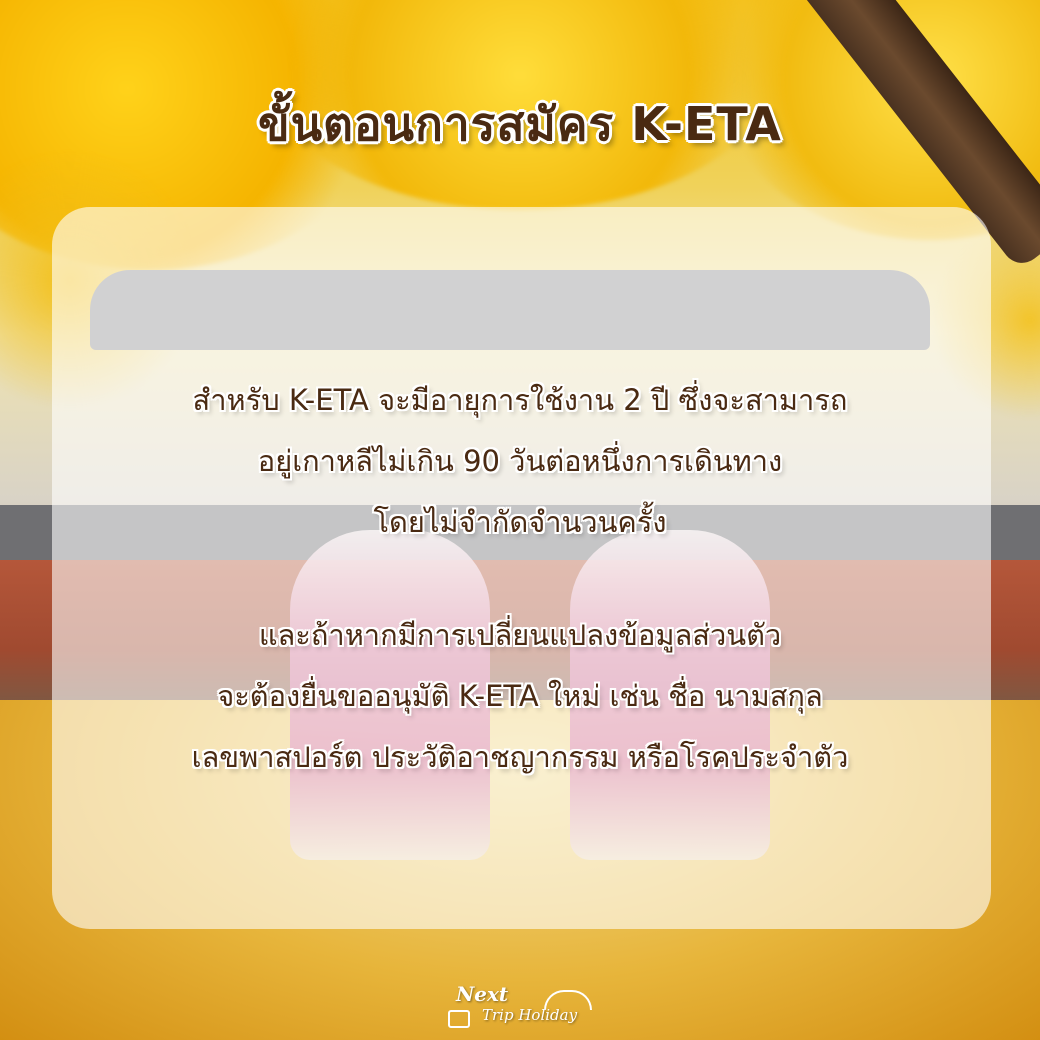  Describe the element at coordinates (520, 522) in the screenshot. I see `paragraph-line: โดยไม่จำกัดจำนวนครั้ง` at that location.